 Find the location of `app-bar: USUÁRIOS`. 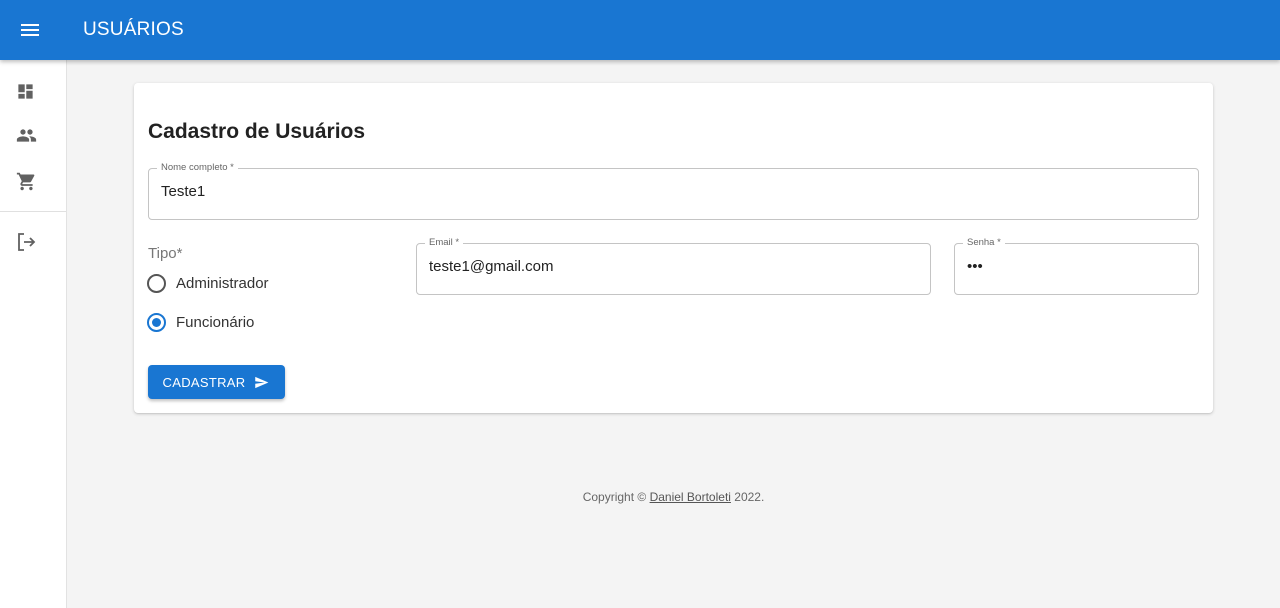

app-bar: USUÁRIOS is located at coordinates (640, 30).